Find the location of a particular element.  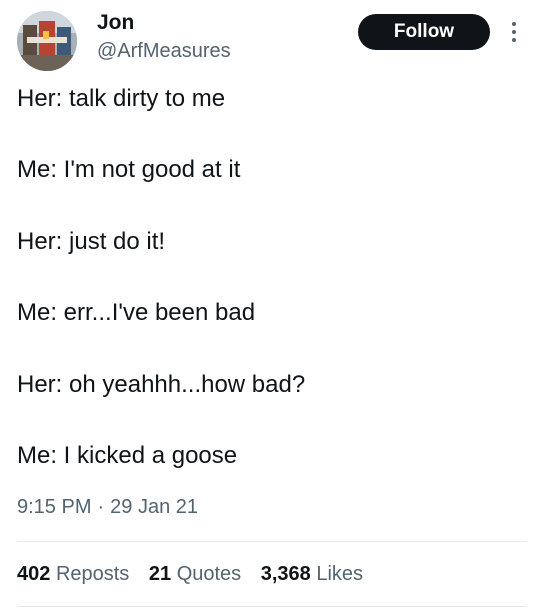

tweet-time: 9:15 PM is located at coordinates (54, 507).